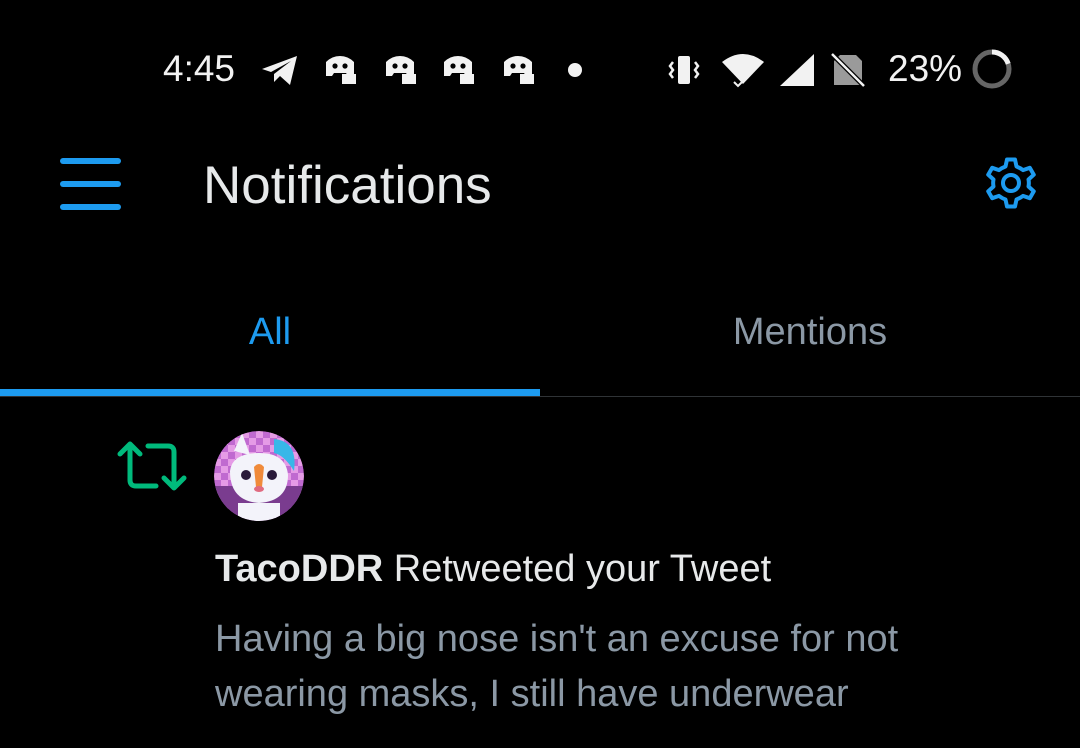  I want to click on battery-icon, so click(992, 69).